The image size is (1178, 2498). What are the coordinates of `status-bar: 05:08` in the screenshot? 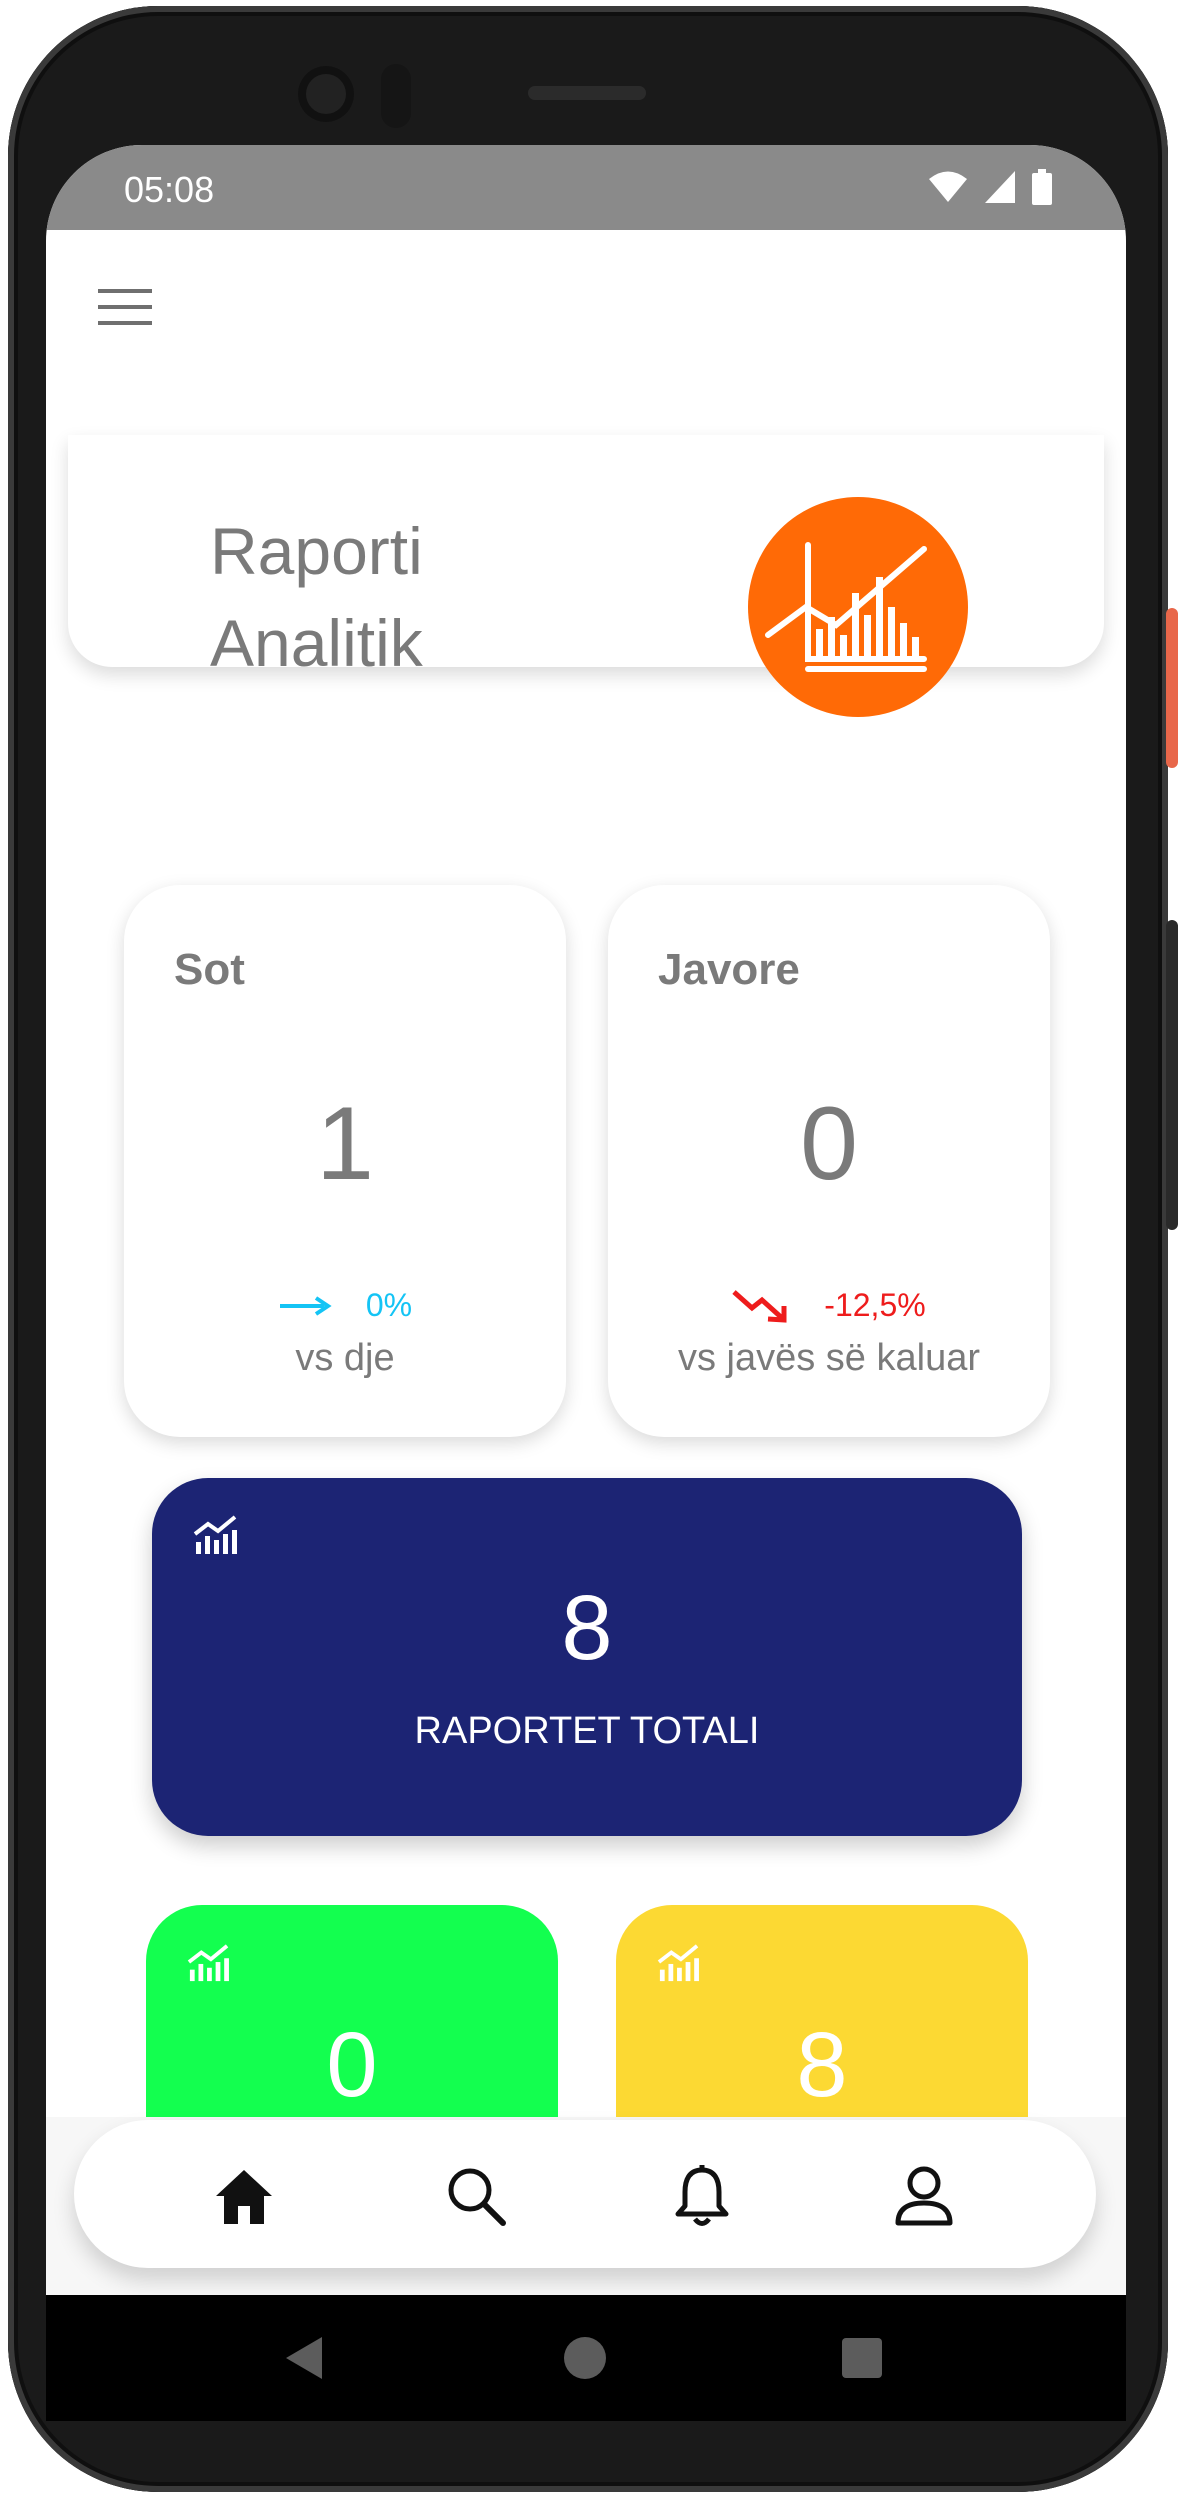 It's located at (586, 187).